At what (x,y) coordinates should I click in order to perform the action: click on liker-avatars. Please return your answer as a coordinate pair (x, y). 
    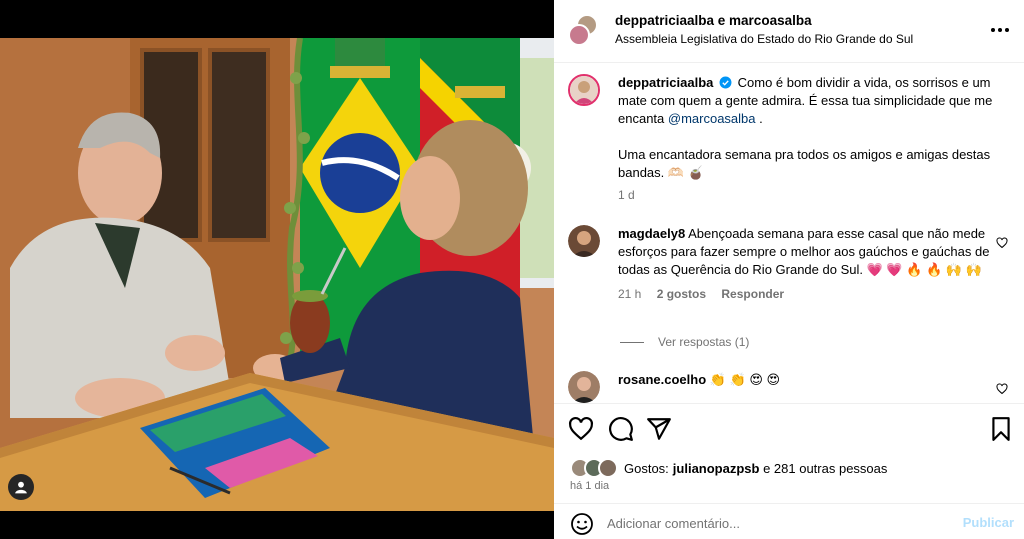
    Looking at the image, I should click on (594, 468).